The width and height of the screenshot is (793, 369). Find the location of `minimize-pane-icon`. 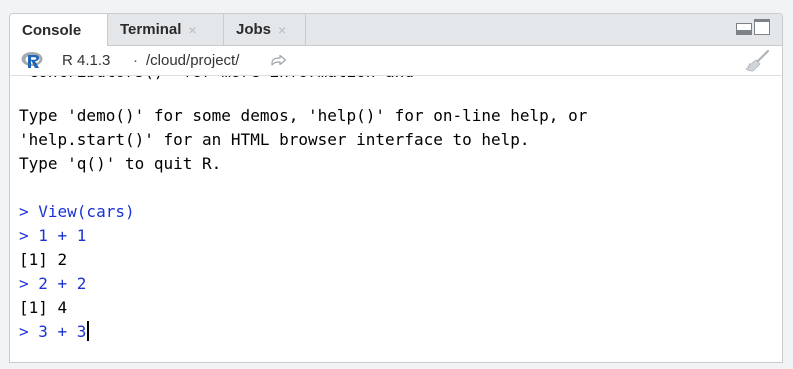

minimize-pane-icon is located at coordinates (744, 29).